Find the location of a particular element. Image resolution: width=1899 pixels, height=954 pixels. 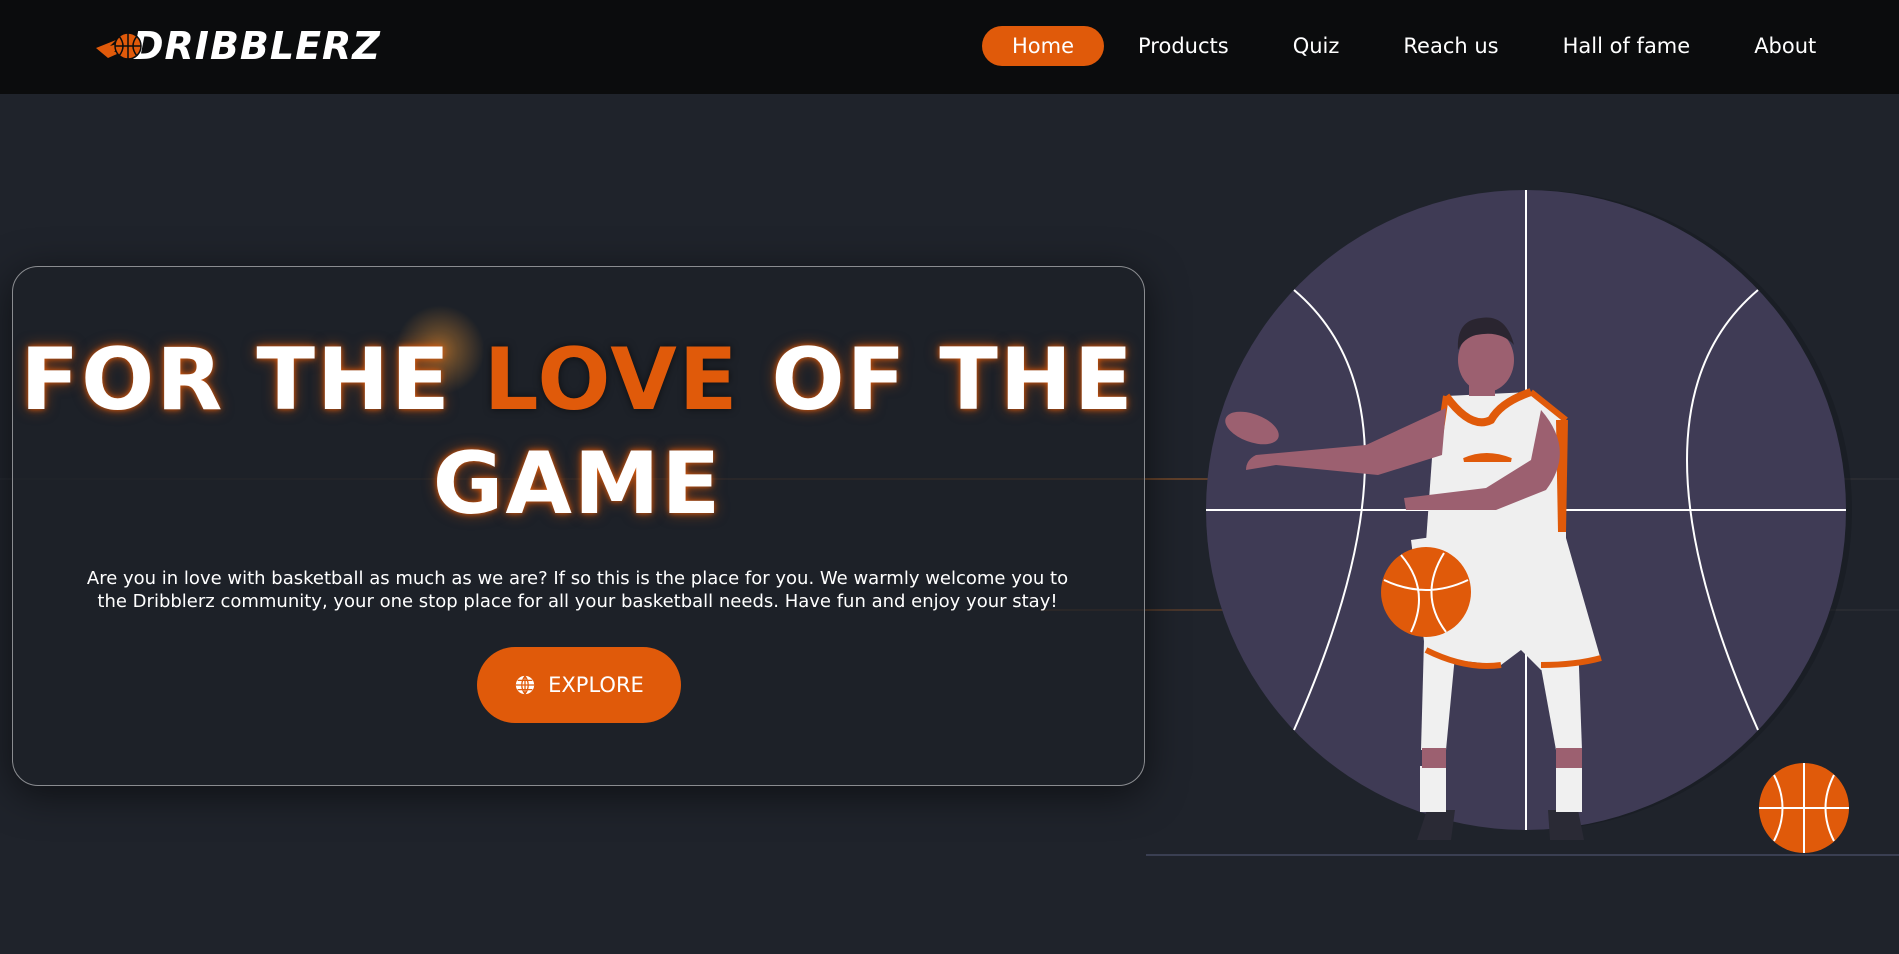

flaming-basketball-icon is located at coordinates (119, 46).